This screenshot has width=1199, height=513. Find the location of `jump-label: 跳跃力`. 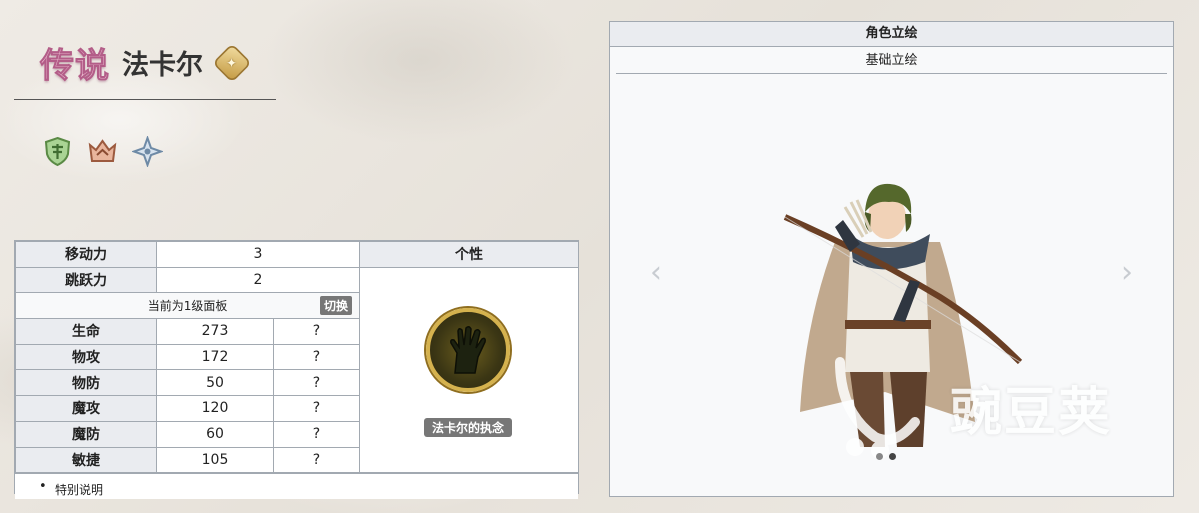

jump-label: 跳跃力 is located at coordinates (86, 280).